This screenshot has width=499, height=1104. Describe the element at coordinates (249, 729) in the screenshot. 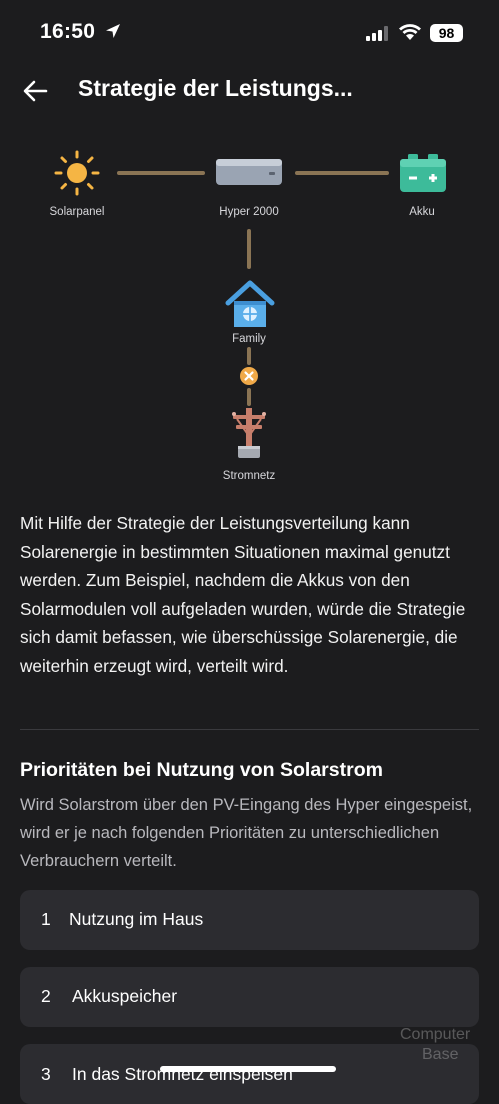

I see `section-divider` at that location.